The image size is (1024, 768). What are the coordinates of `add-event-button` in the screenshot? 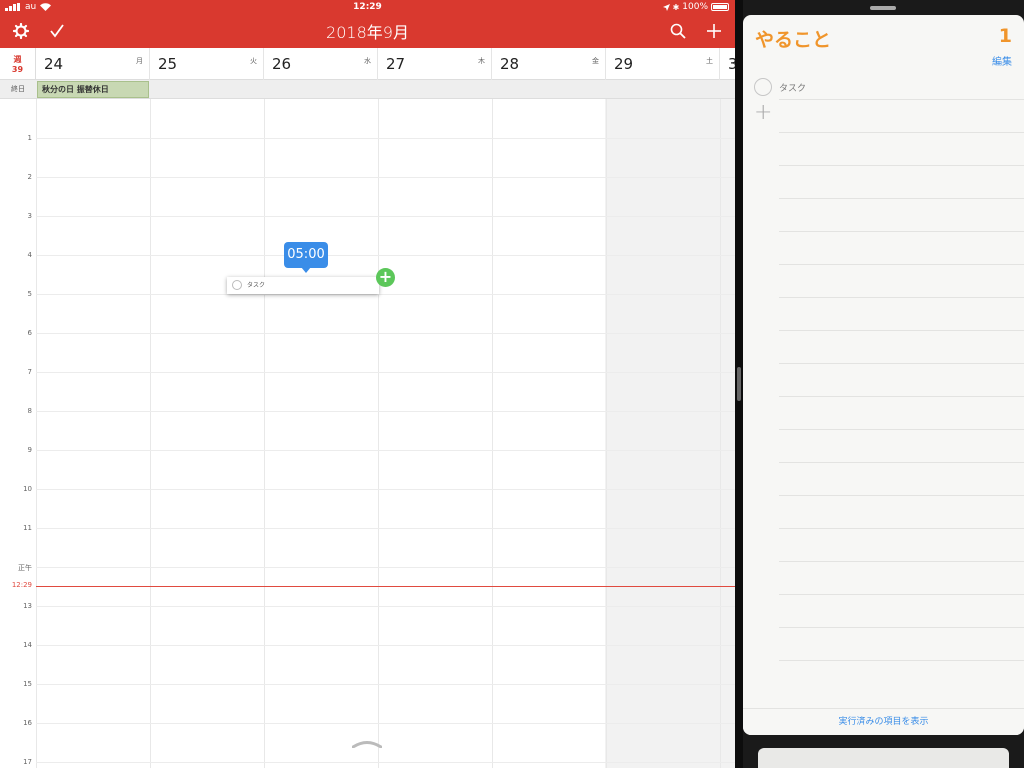 It's located at (714, 31).